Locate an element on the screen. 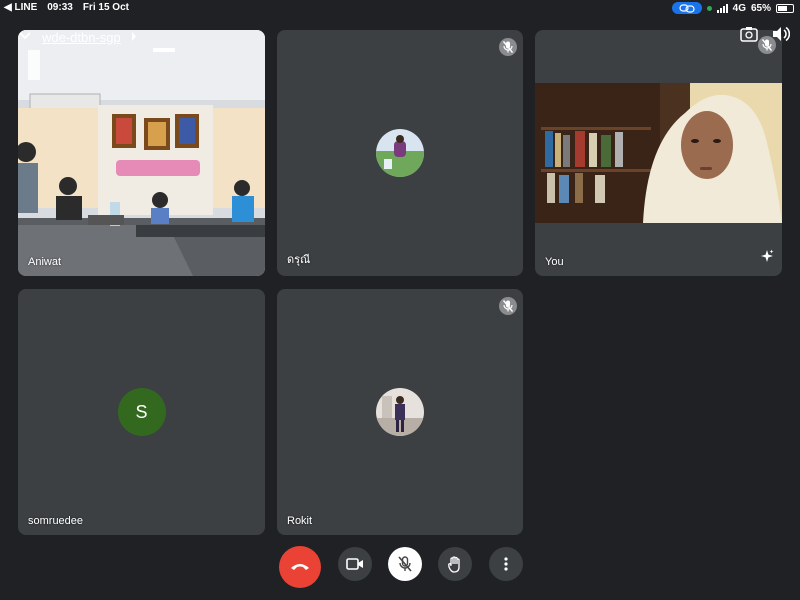 The height and width of the screenshot is (600, 800). more-vert-icon is located at coordinates (506, 564).